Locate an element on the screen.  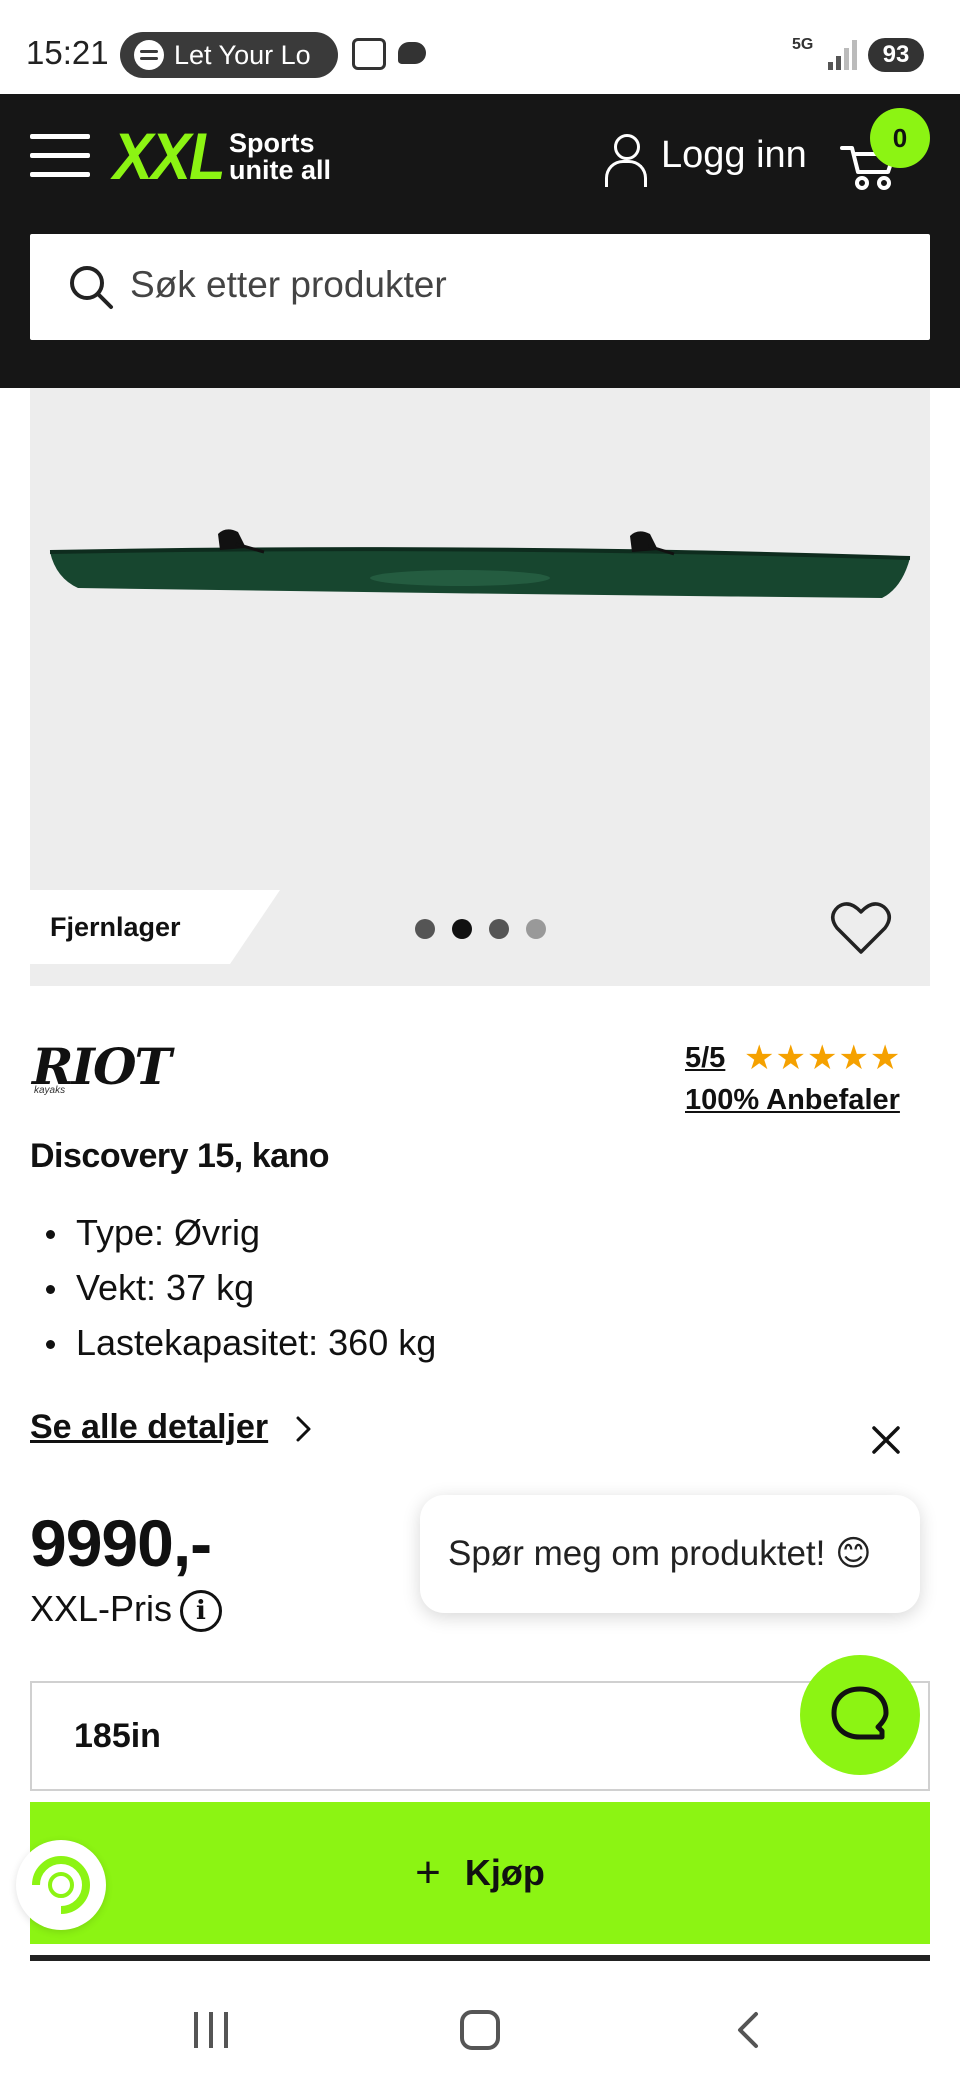
size-select: 185in is located at coordinates (480, 1736).